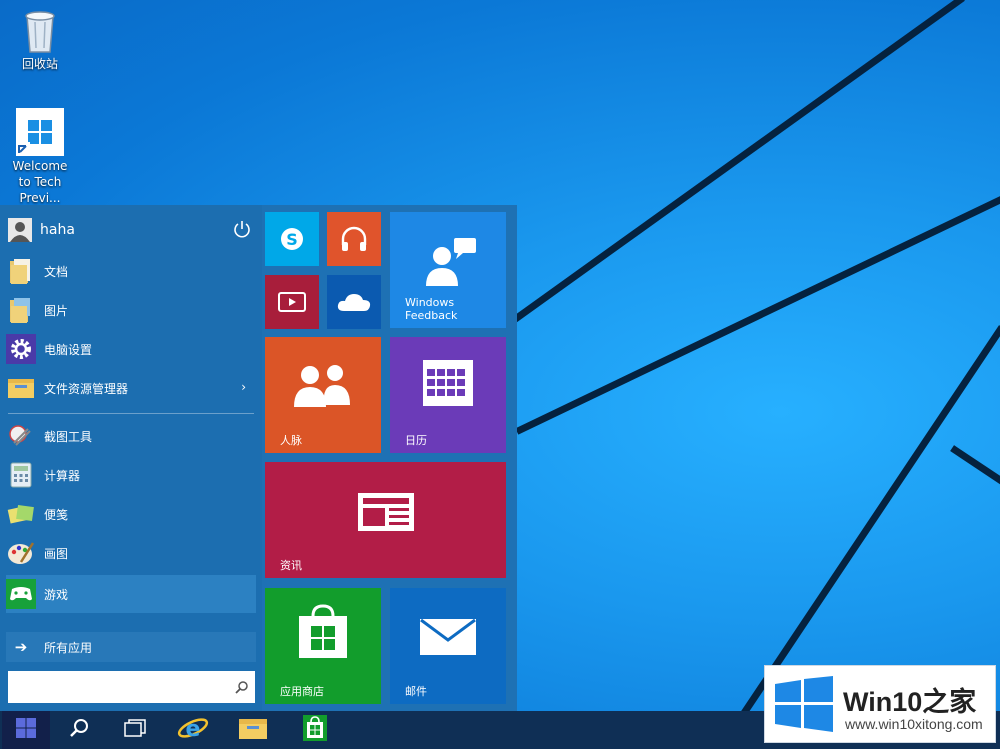  Describe the element at coordinates (131, 310) in the screenshot. I see `menu-item-pictures: 图片` at that location.